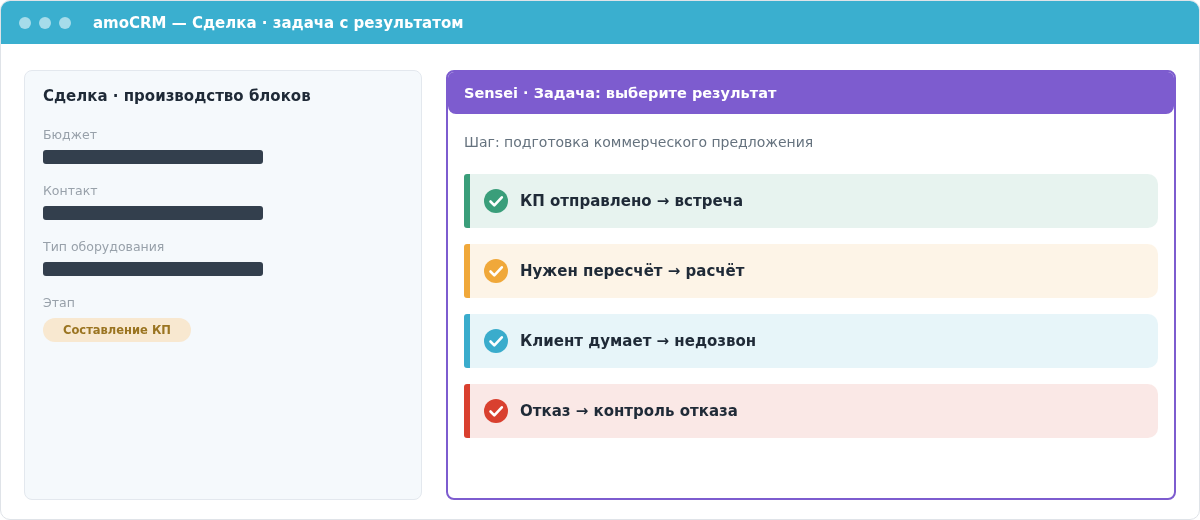 The image size is (1200, 520). Describe the element at coordinates (811, 93) in the screenshot. I see `task-header: Sensei · Задача: выберите результат` at that location.